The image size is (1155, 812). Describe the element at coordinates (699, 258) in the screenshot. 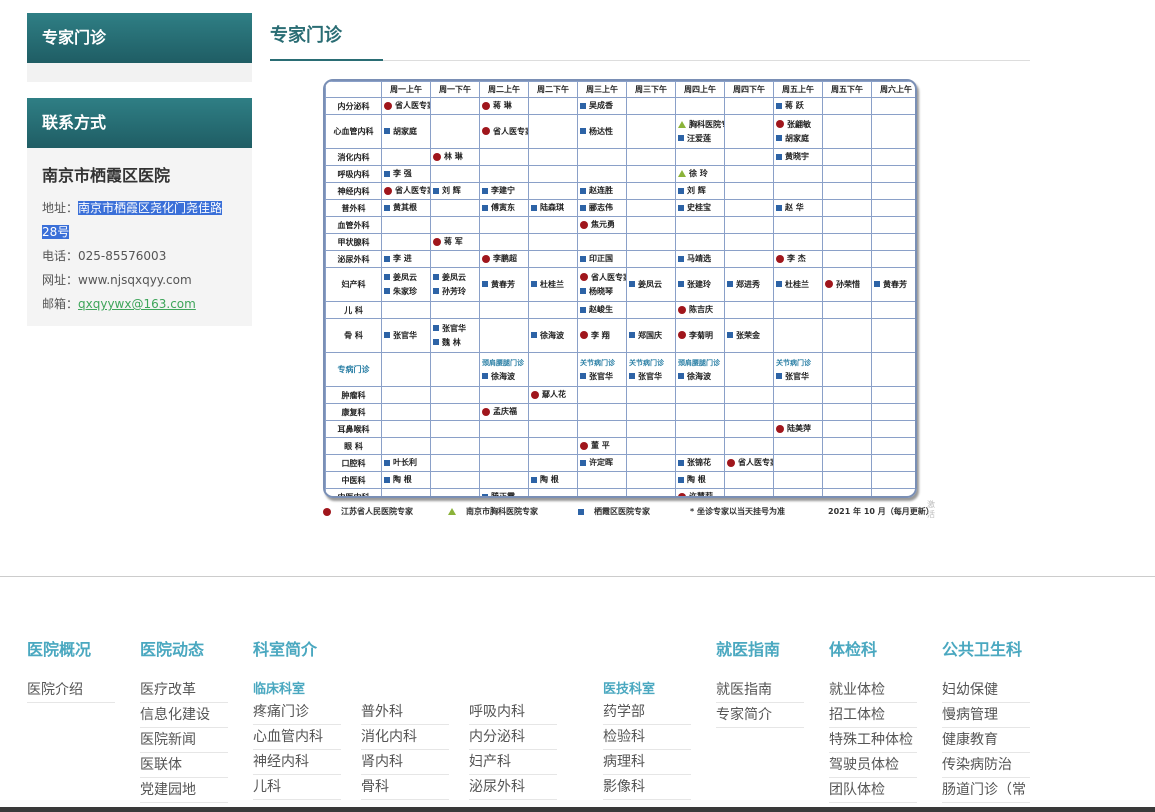

I see `doctor-name: 马靖选` at that location.